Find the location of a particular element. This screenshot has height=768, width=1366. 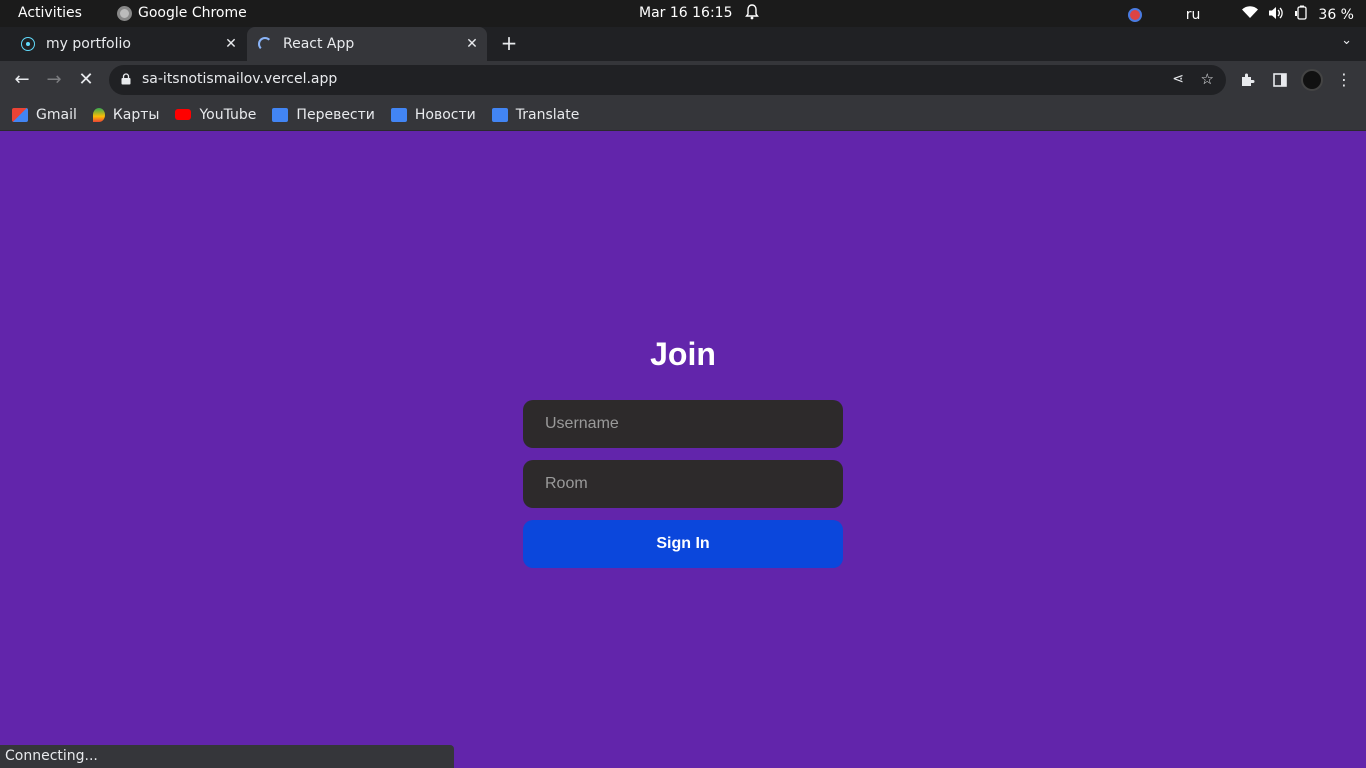

side-panel-icon is located at coordinates (1280, 80).